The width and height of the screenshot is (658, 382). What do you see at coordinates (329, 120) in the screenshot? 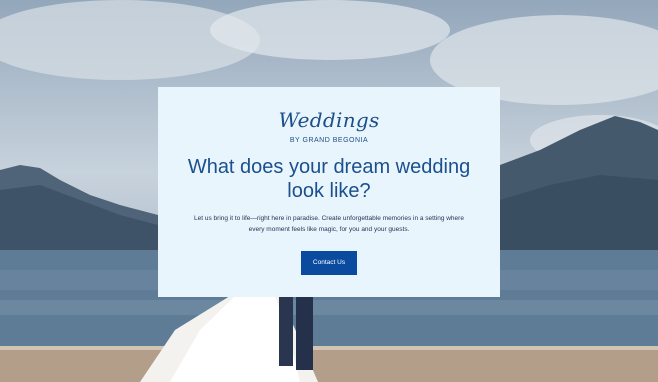
I see `brand-logo-script: Weddings` at bounding box center [329, 120].